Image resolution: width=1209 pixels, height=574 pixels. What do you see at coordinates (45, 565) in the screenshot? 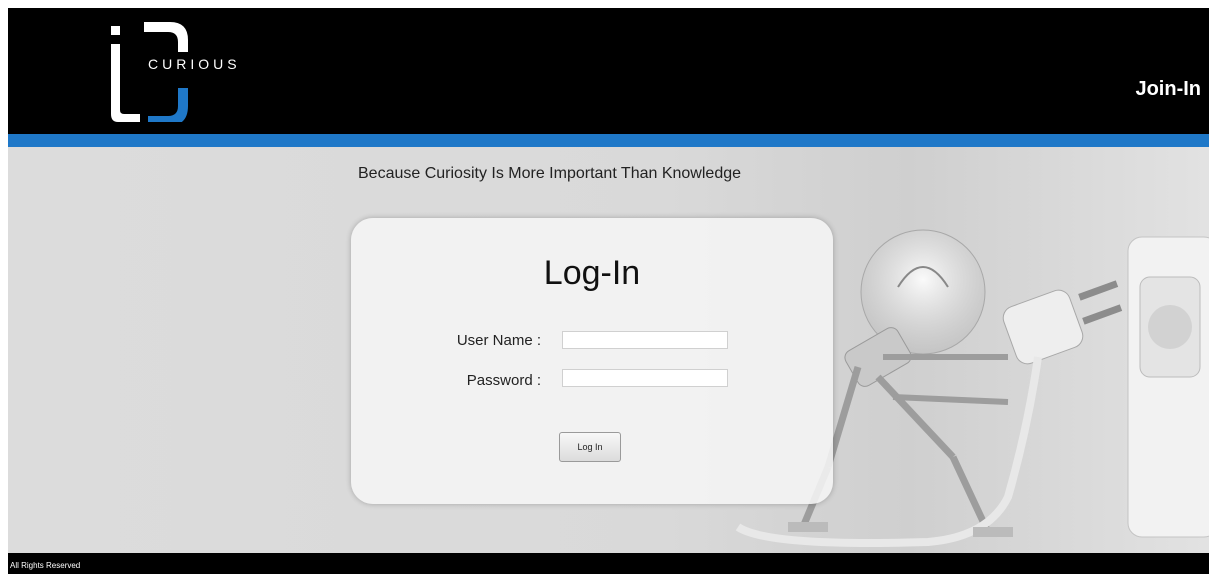
I see `footer-text: All Rights Reserved` at bounding box center [45, 565].